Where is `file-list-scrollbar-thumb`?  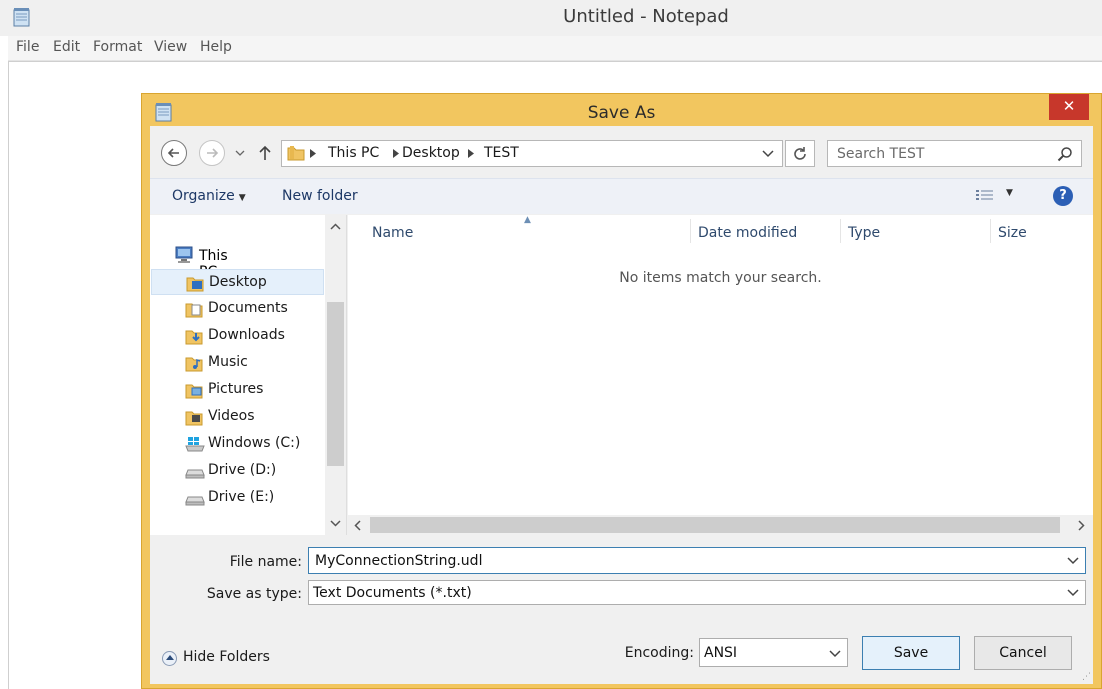 file-list-scrollbar-thumb is located at coordinates (715, 525).